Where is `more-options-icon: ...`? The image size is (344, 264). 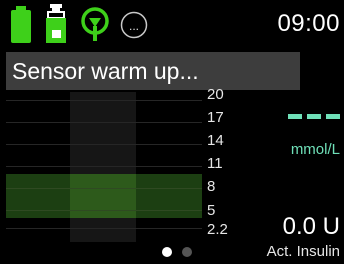 more-options-icon: ... is located at coordinates (134, 25).